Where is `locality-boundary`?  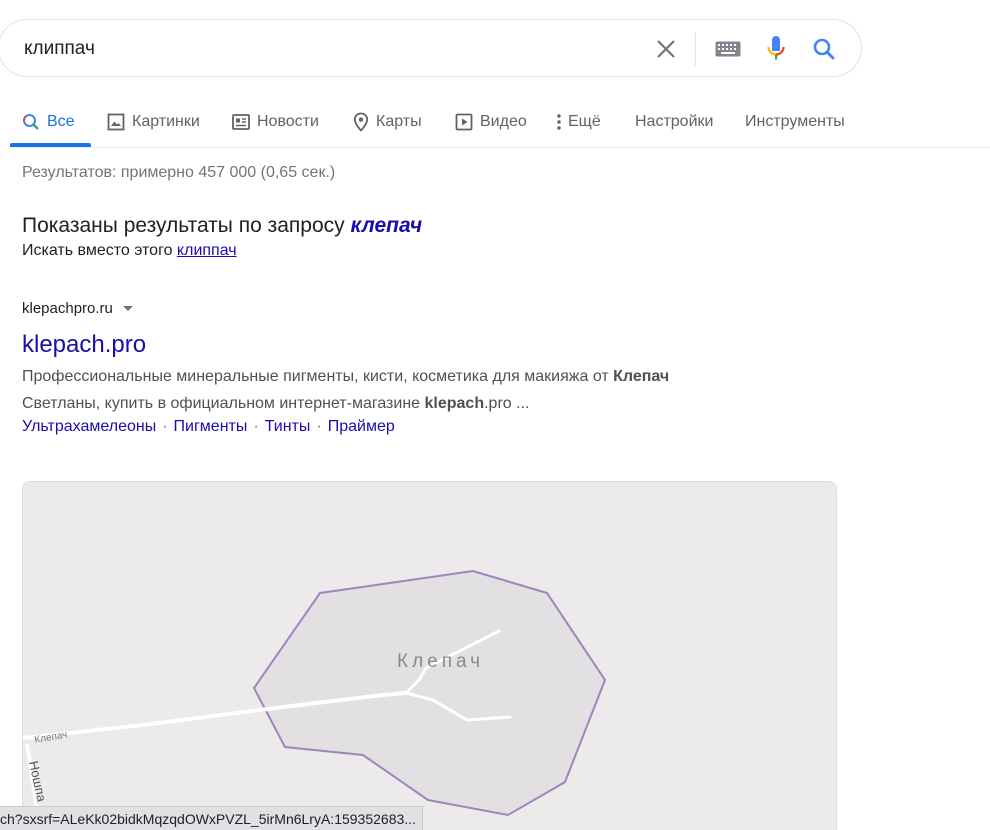 locality-boundary is located at coordinates (429, 693).